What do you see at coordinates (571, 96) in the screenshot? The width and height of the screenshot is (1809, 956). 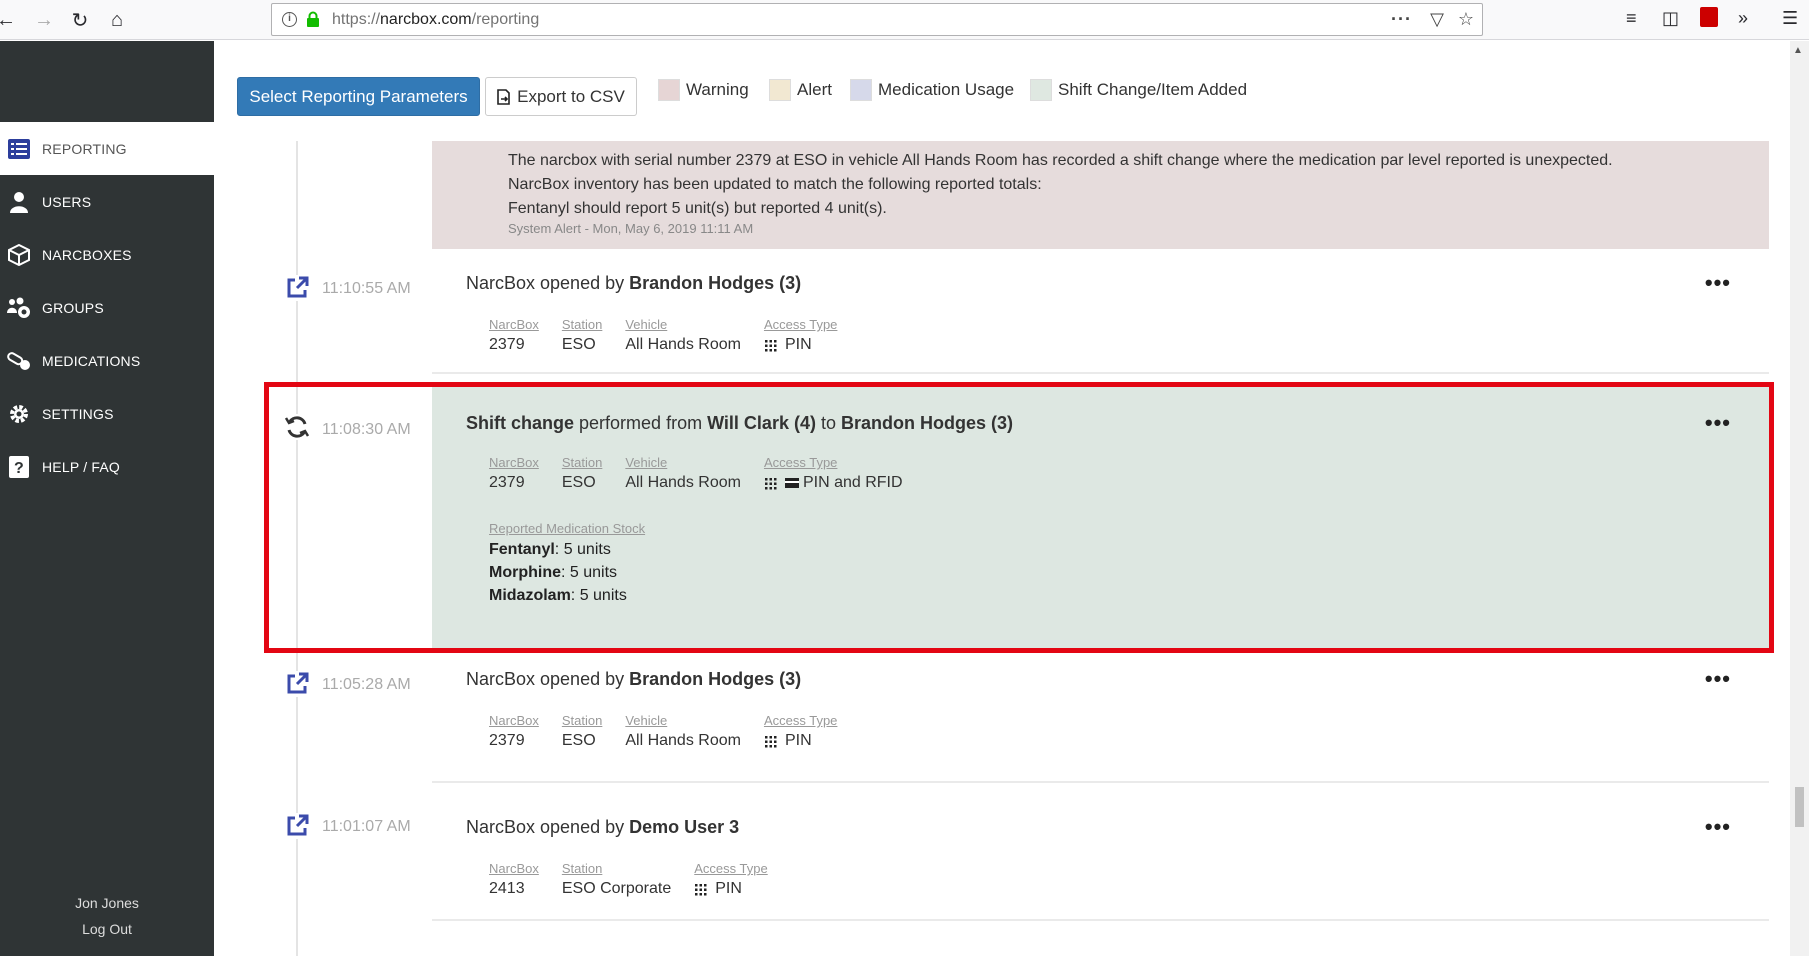 I see `export-csv-label: Export to CSV` at bounding box center [571, 96].